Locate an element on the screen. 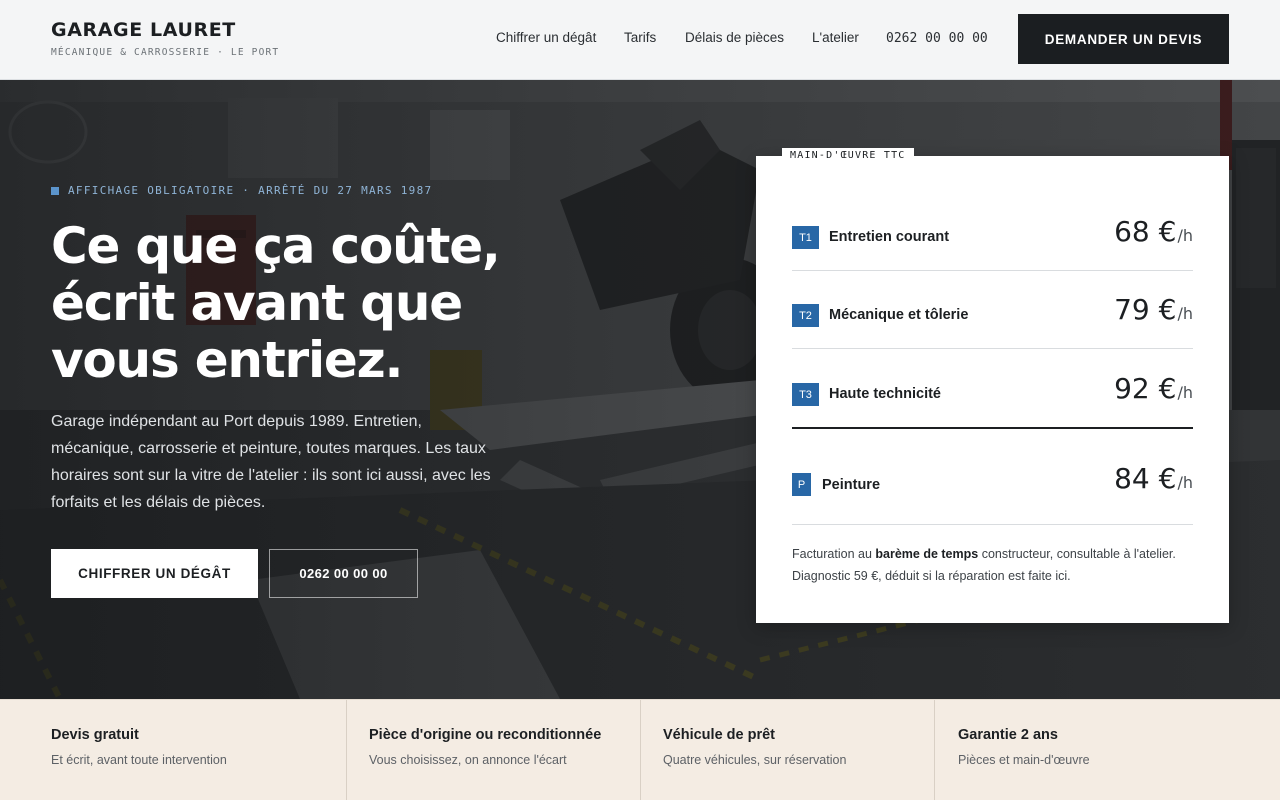 This screenshot has width=1280, height=800. rate-price-value: 79 is located at coordinates (1132, 309).